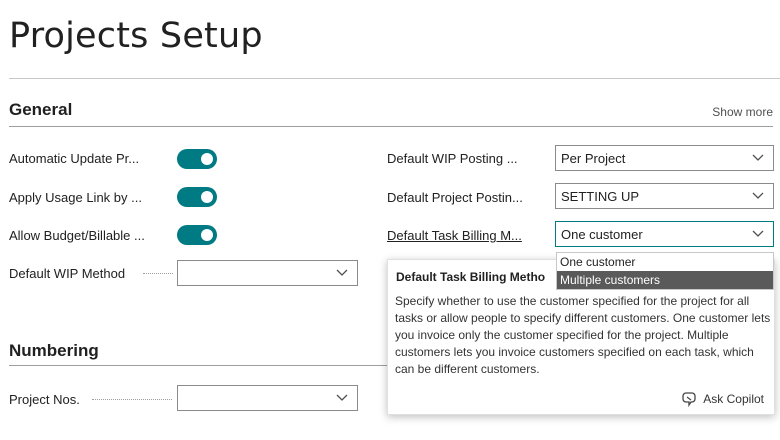 The height and width of the screenshot is (440, 780). I want to click on billing-method-dropdown: One customer Multiple customers, so click(665, 271).